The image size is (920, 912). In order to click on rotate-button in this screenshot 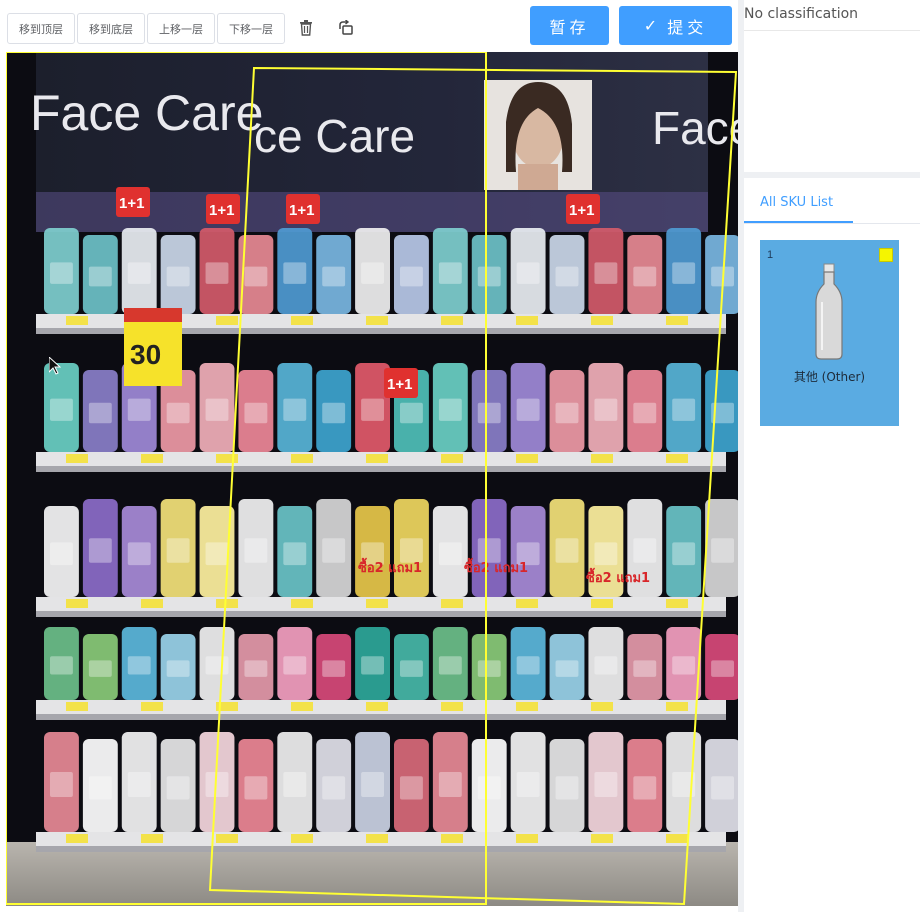, I will do `click(346, 28)`.